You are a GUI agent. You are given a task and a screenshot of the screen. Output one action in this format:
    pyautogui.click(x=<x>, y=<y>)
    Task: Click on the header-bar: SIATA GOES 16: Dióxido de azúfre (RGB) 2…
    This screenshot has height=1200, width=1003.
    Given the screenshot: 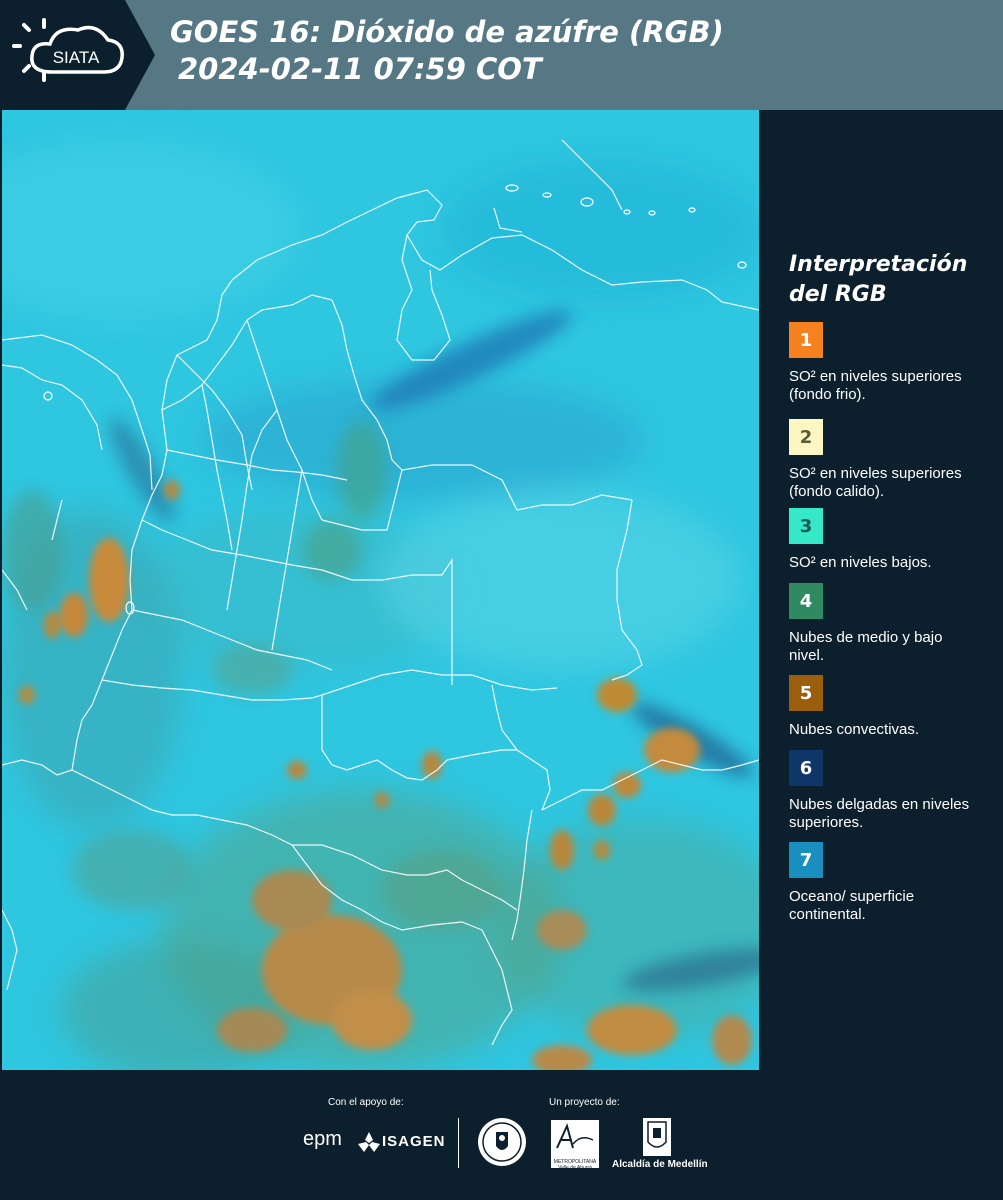 What is the action you would take?
    pyautogui.click(x=501, y=55)
    